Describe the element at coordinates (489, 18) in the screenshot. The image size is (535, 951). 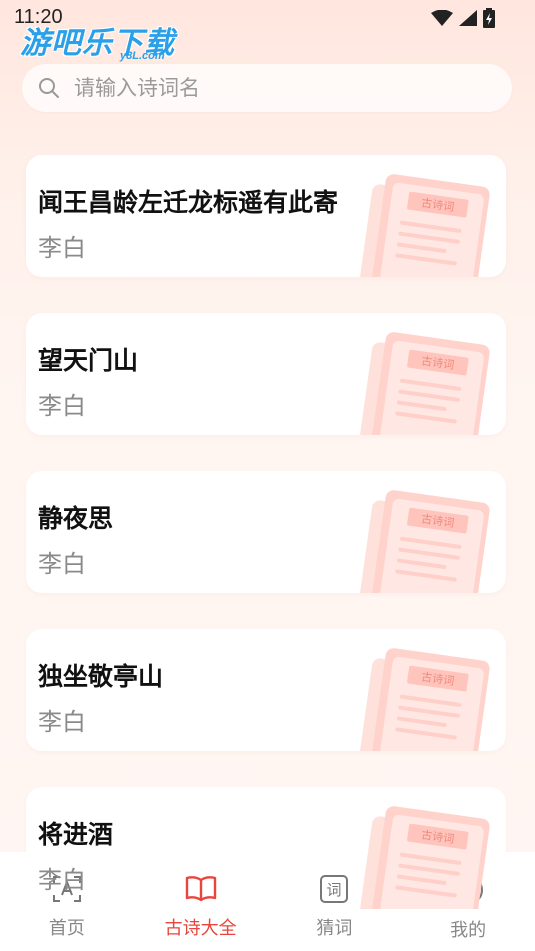
I see `battery-icon` at that location.